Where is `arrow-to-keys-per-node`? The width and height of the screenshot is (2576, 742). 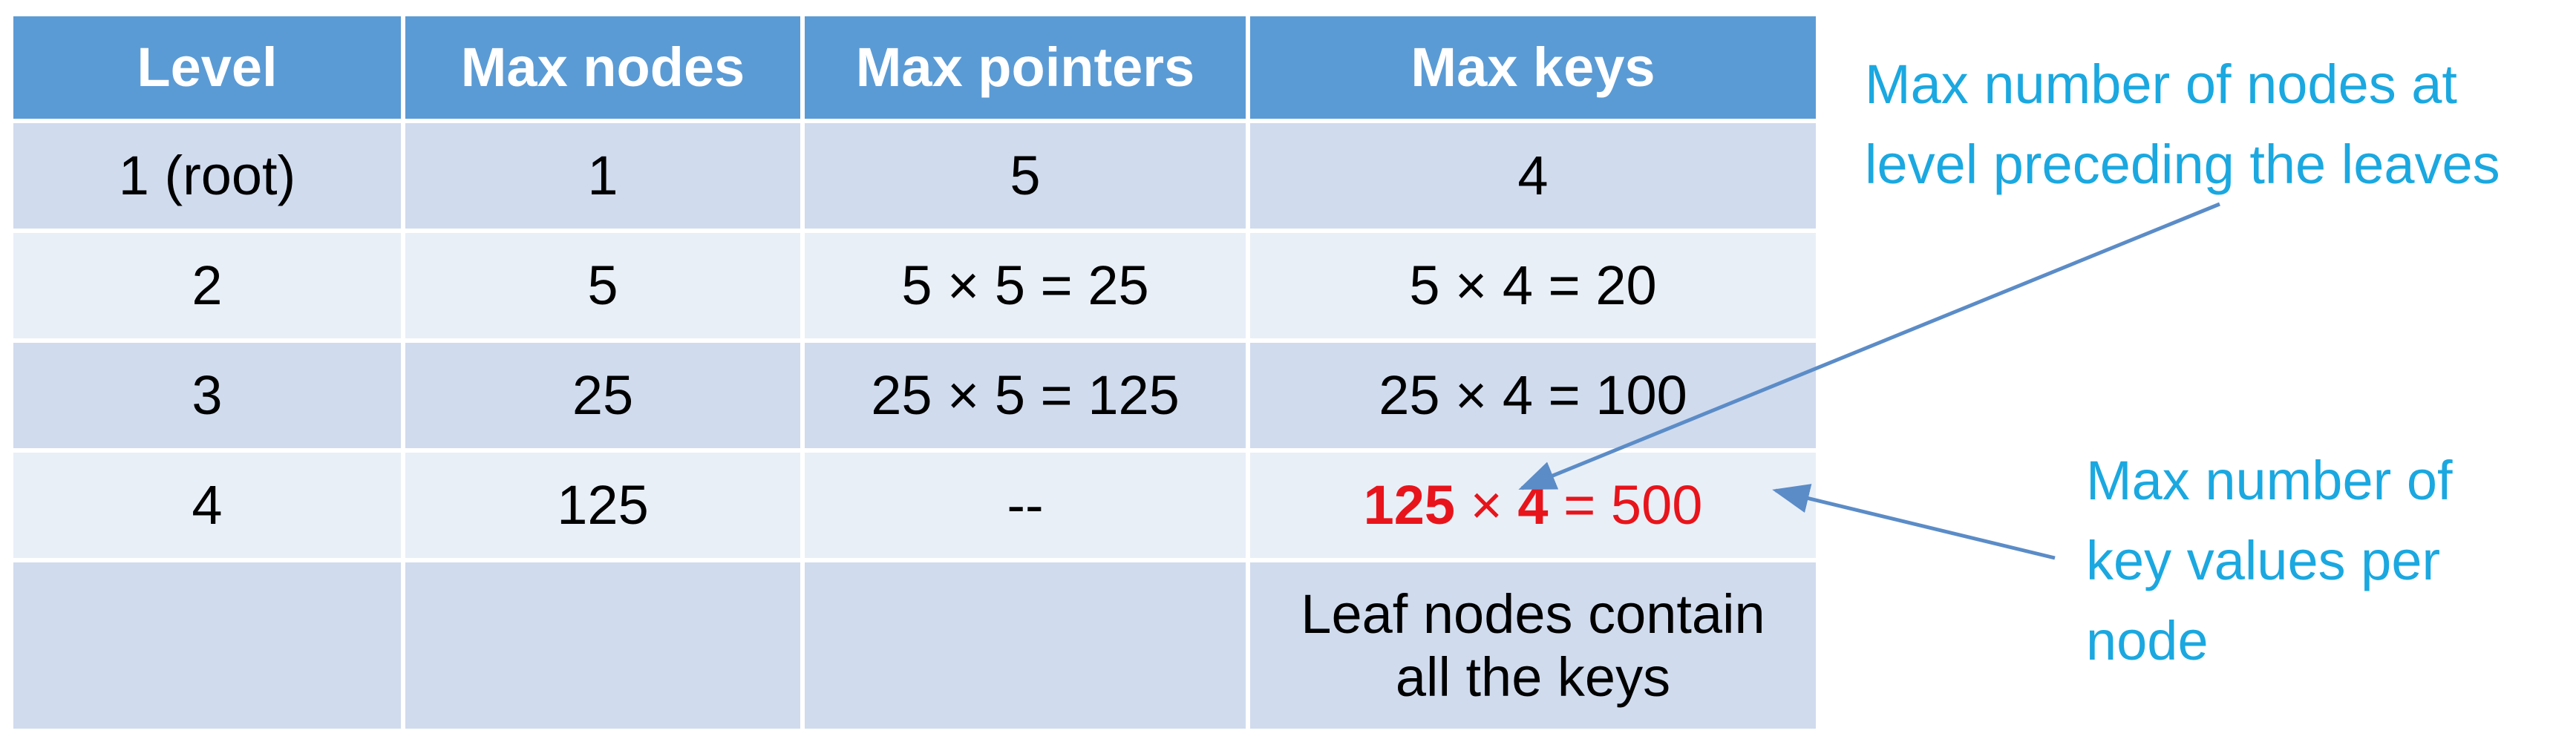
arrow-to-keys-per-node is located at coordinates (1914, 522).